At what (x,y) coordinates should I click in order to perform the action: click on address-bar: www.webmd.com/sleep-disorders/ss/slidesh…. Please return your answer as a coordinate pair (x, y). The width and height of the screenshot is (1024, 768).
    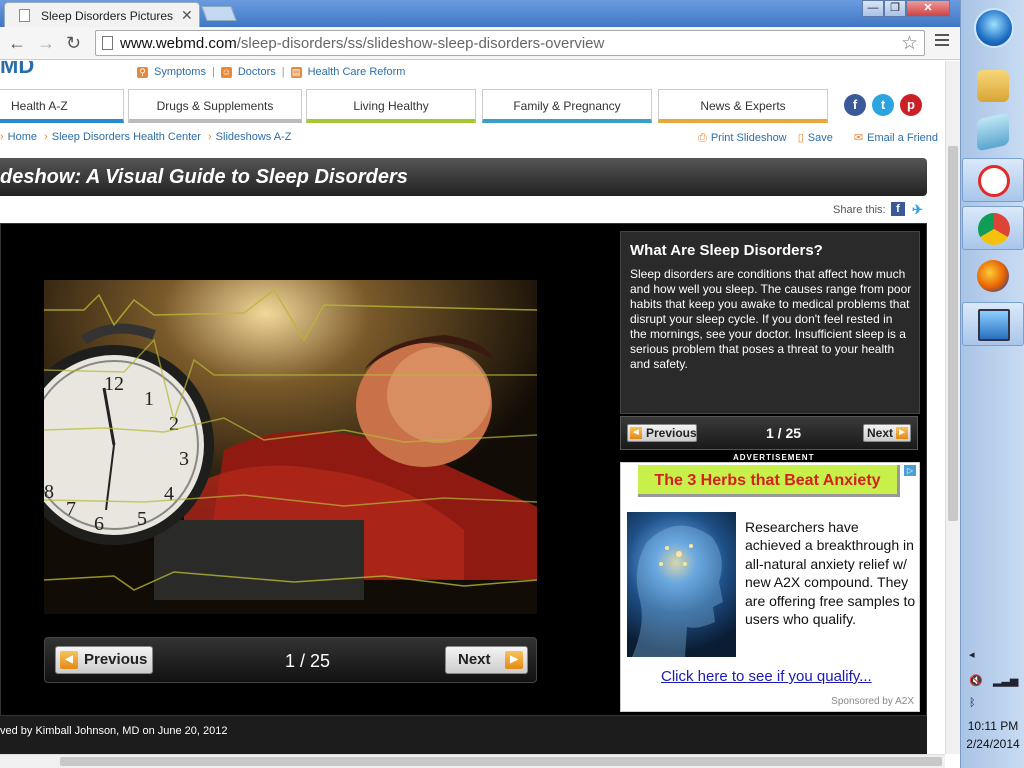
    Looking at the image, I should click on (510, 43).